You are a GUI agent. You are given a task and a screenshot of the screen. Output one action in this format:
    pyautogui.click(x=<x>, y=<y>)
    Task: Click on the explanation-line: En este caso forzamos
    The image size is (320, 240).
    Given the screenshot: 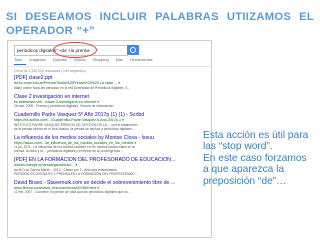 What is the action you would take?
    pyautogui.click(x=255, y=158)
    